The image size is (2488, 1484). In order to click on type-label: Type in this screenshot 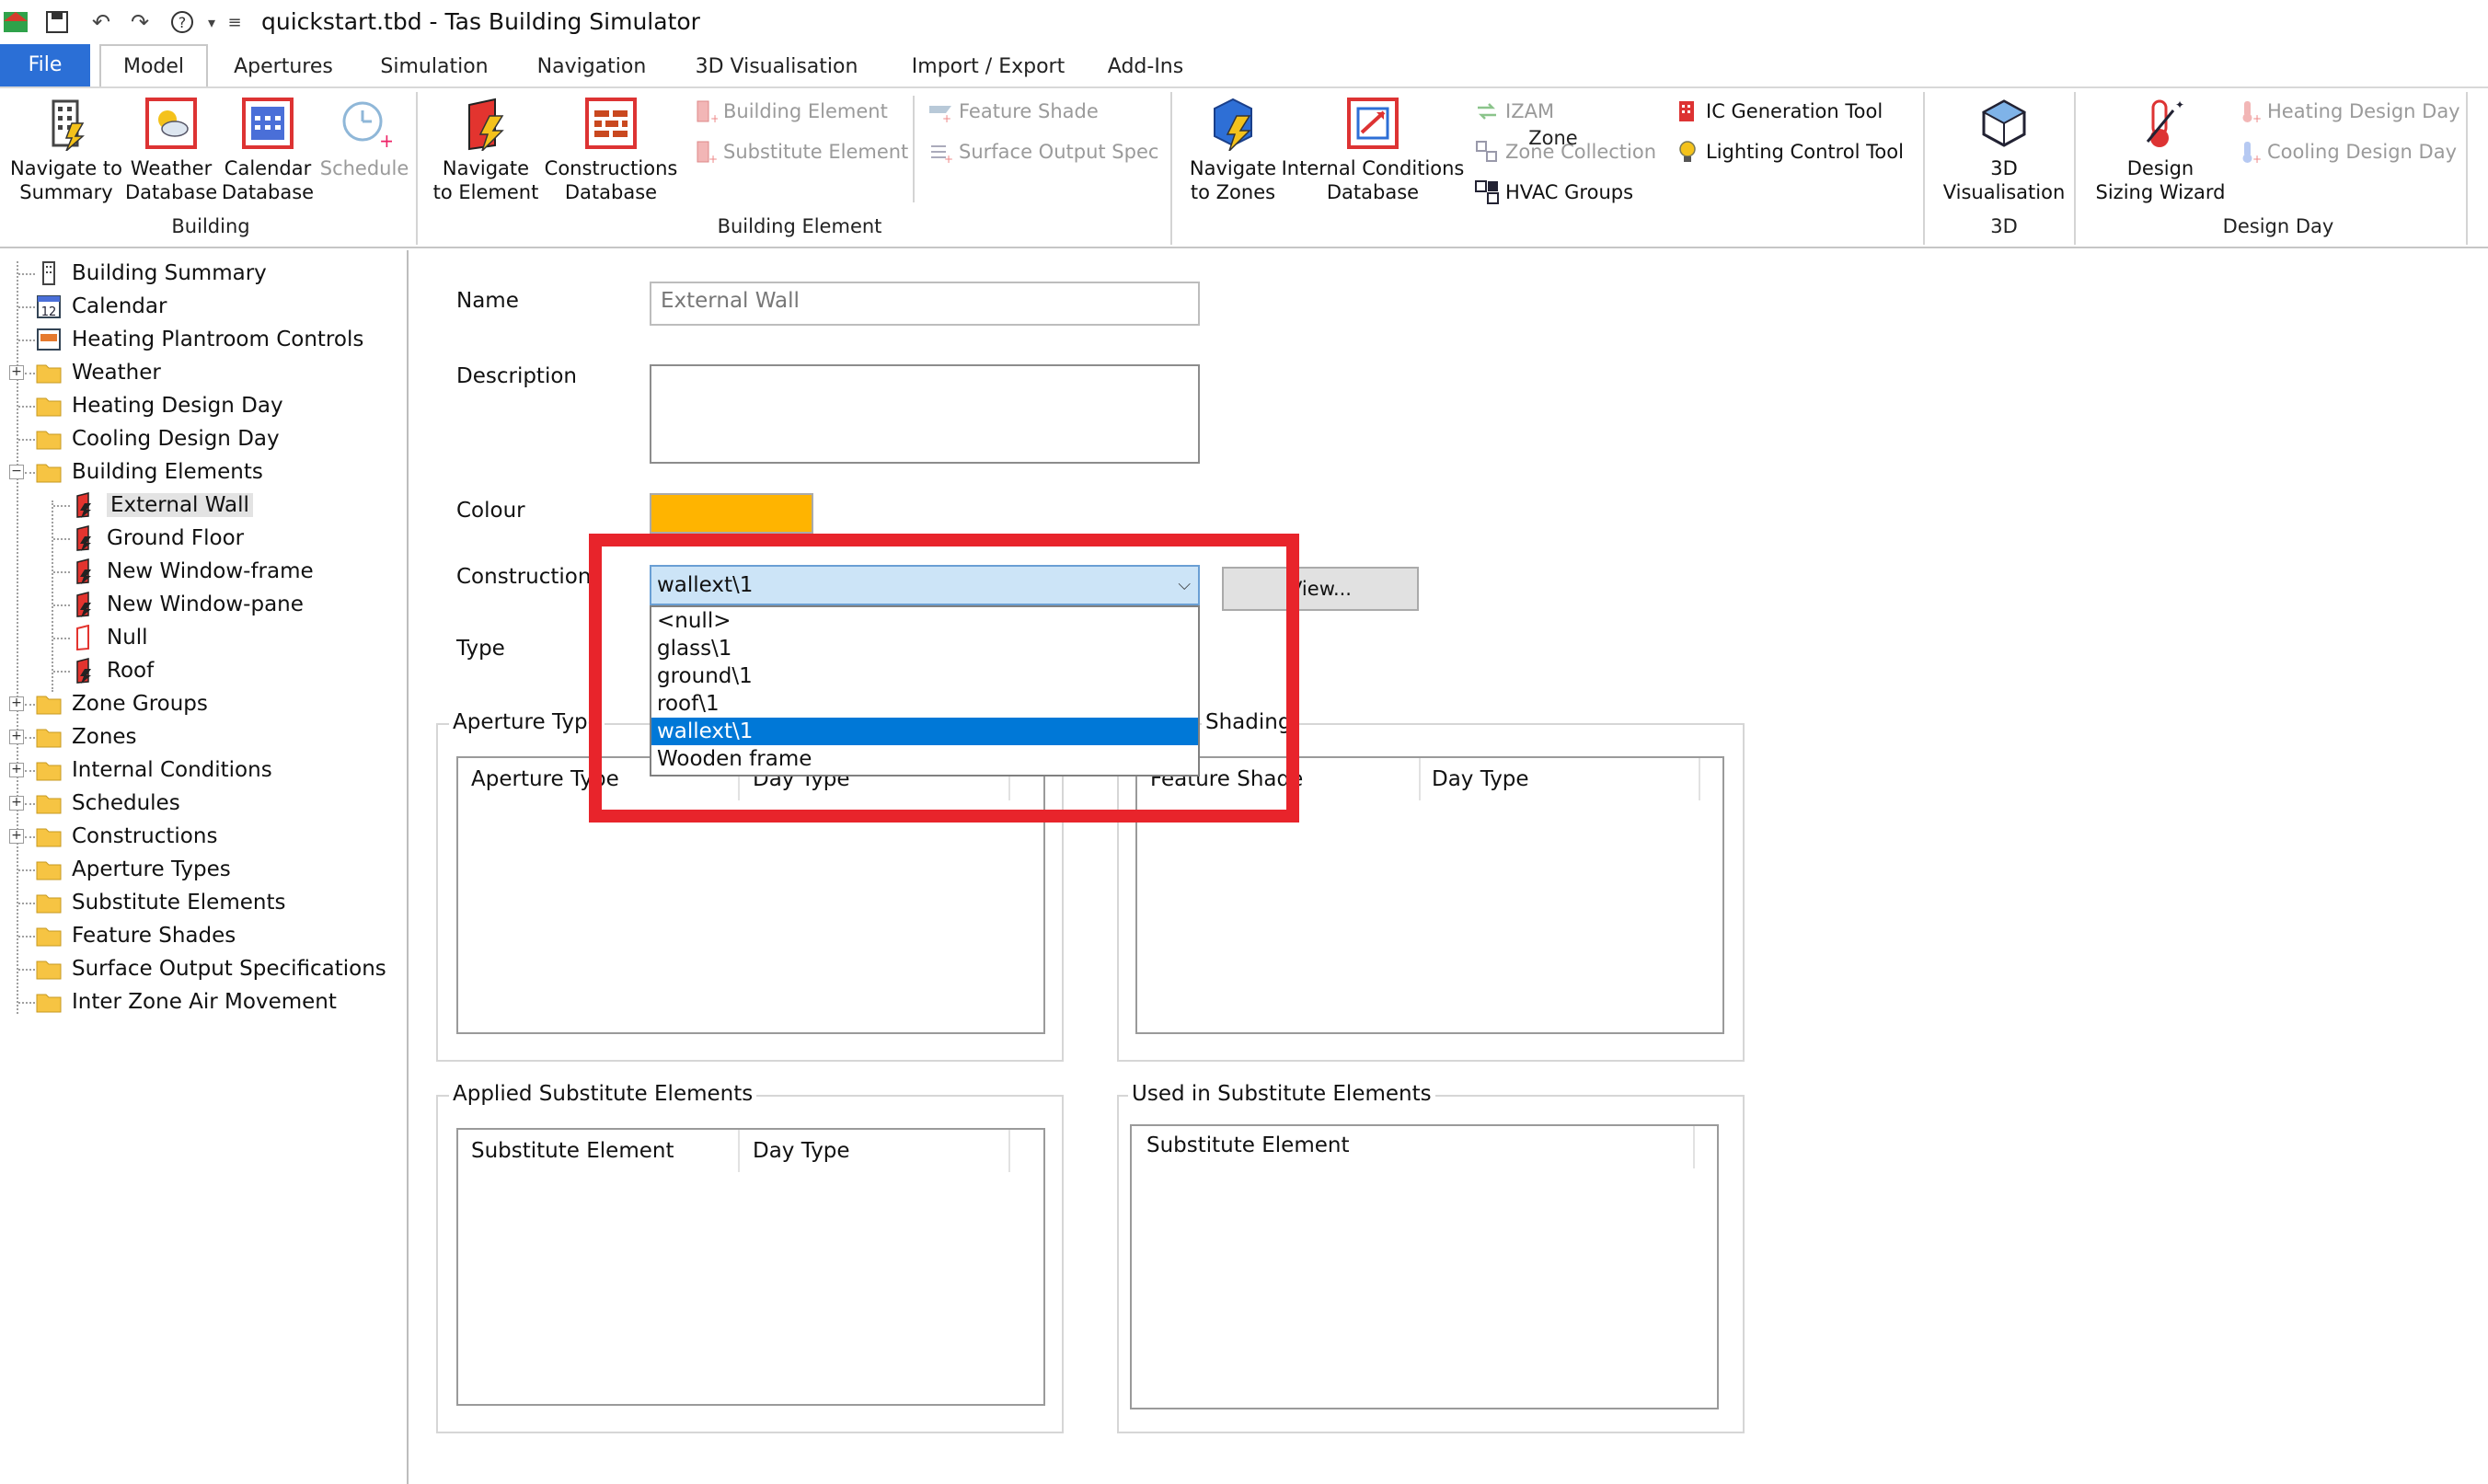, I will do `click(480, 649)`.